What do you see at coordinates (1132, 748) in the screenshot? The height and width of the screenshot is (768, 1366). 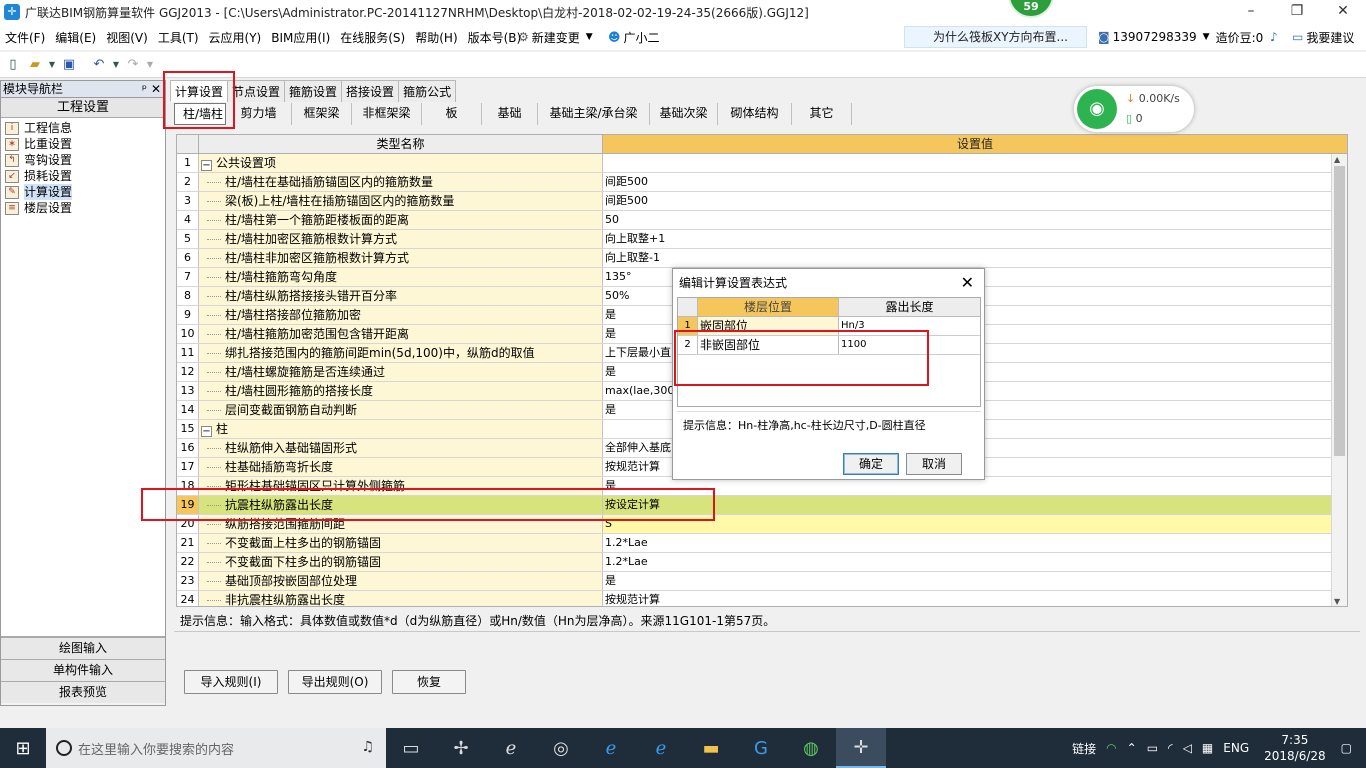 I see `chevron-up-icon: ⌃` at bounding box center [1132, 748].